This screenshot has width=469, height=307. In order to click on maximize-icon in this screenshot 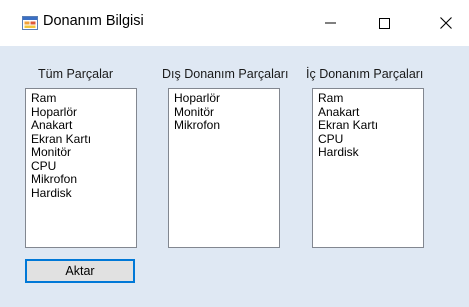, I will do `click(384, 23)`.